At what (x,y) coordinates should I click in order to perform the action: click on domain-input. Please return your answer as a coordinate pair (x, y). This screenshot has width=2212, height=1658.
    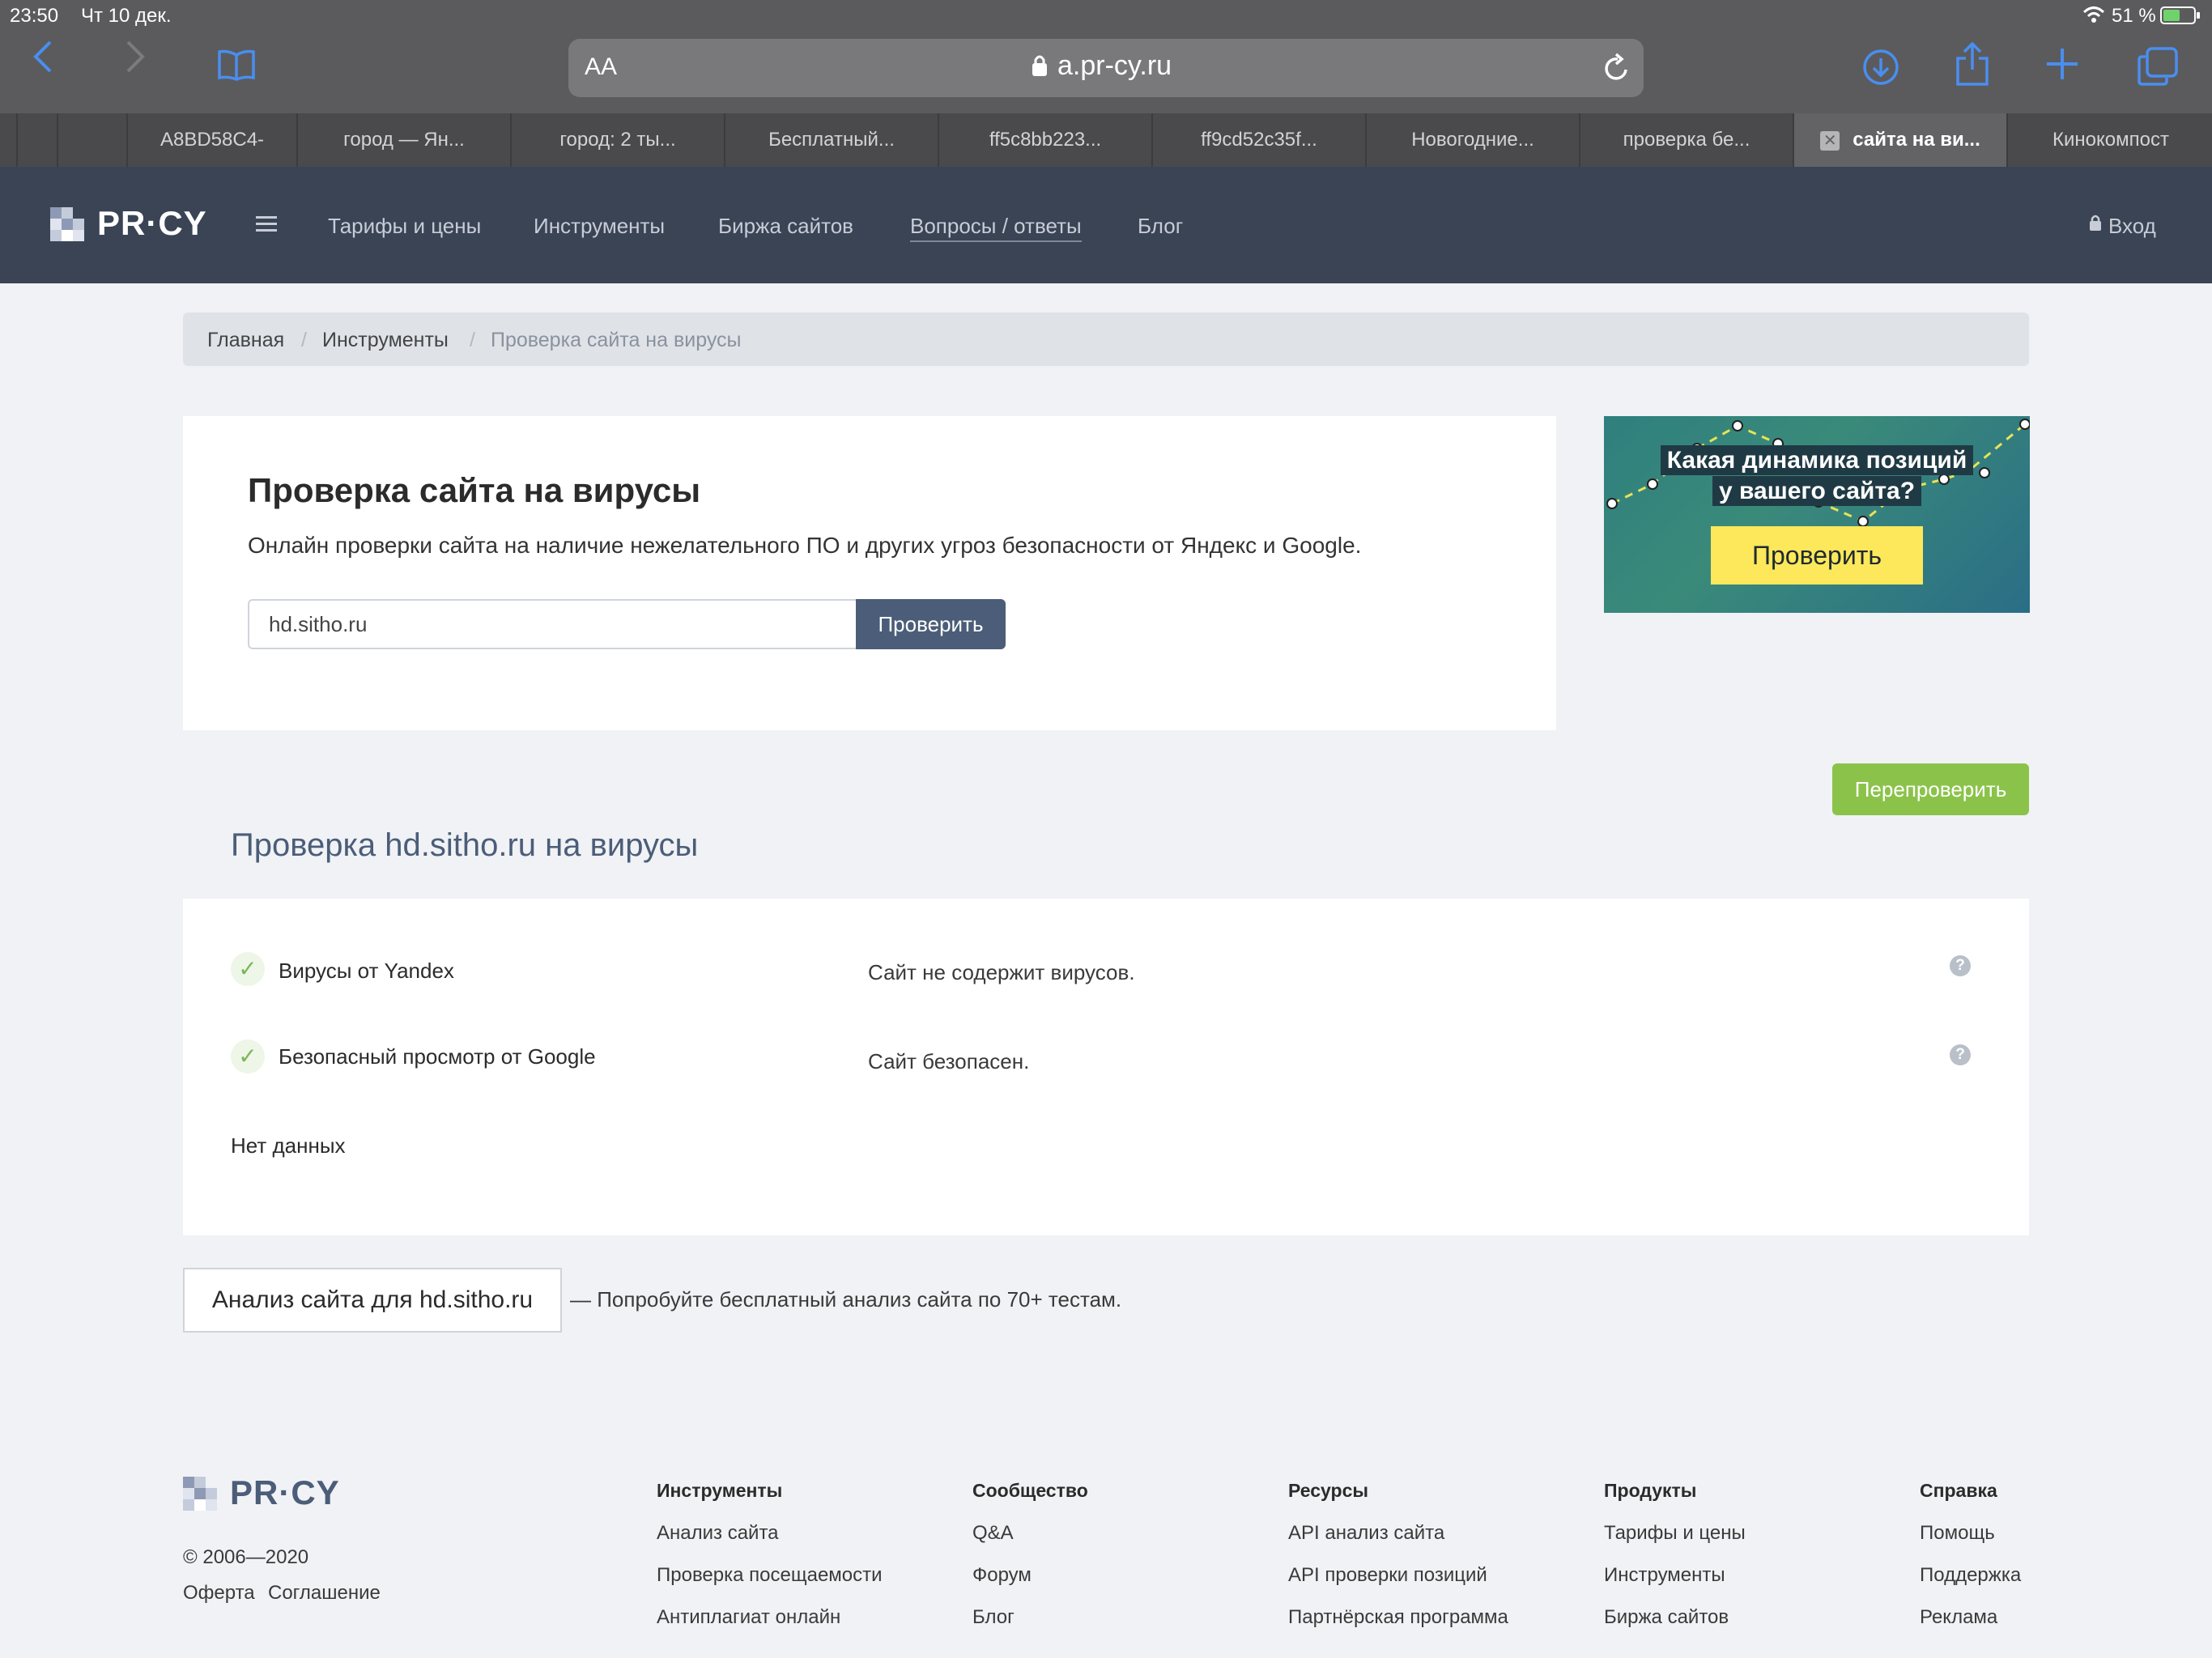
    Looking at the image, I should click on (552, 624).